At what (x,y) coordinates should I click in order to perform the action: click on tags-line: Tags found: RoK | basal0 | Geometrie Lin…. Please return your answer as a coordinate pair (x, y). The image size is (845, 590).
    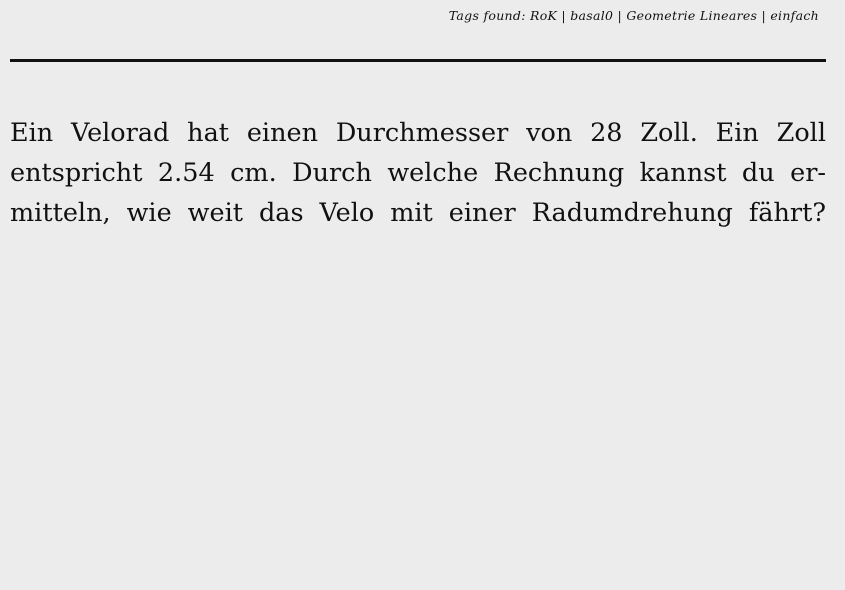
    Looking at the image, I should click on (633, 15).